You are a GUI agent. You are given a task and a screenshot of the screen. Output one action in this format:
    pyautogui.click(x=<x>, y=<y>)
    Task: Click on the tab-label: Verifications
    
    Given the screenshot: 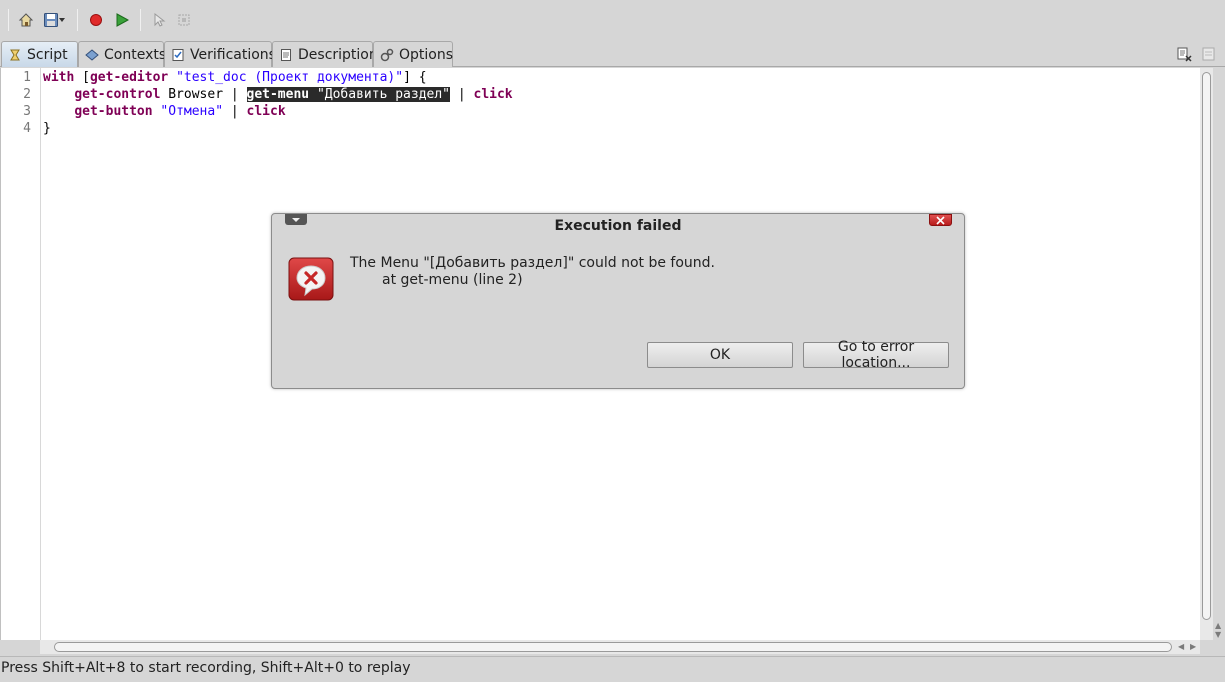 What is the action you would take?
    pyautogui.click(x=233, y=54)
    